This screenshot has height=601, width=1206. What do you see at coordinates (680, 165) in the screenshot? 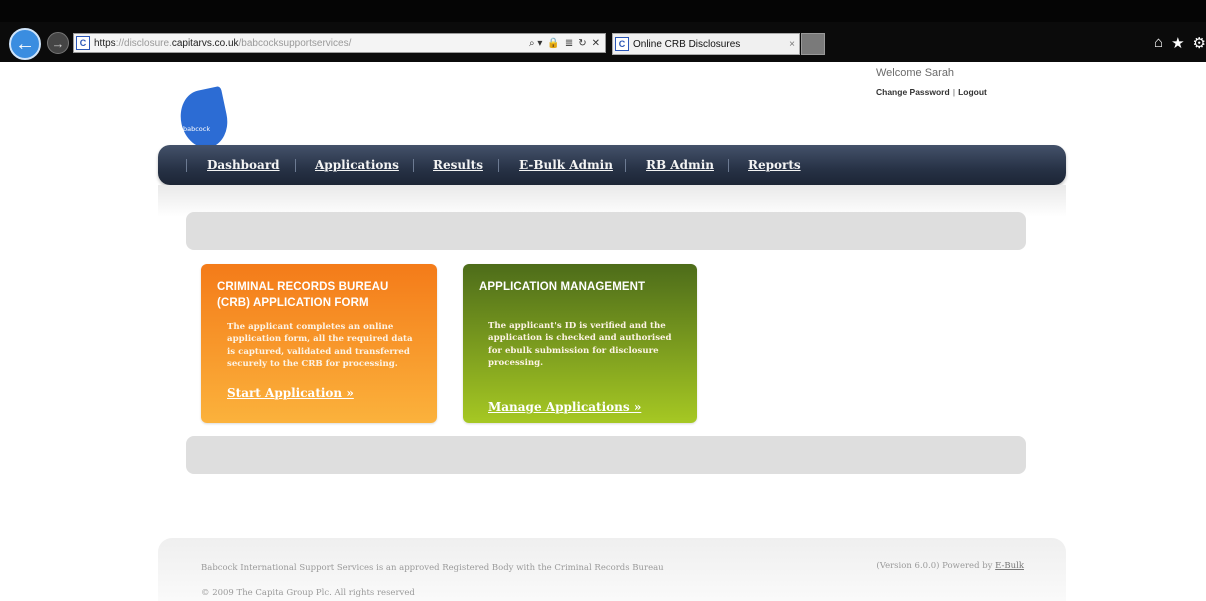
I see `nav-item-rb-admin: RB Admin` at bounding box center [680, 165].